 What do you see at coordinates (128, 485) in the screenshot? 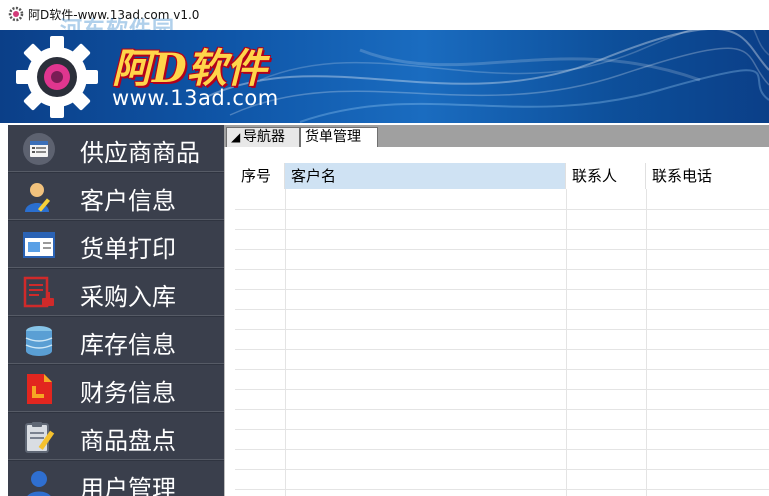
I see `sidebar-item-label: 用户管理` at bounding box center [128, 485].